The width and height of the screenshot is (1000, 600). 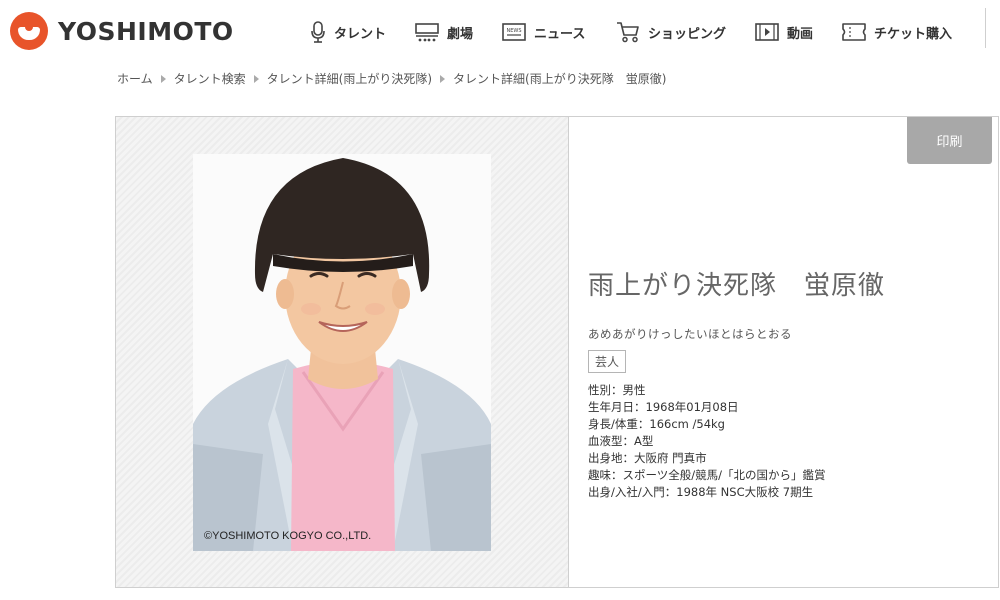 I want to click on fact-blood-type: 血液型：A型, so click(x=621, y=441).